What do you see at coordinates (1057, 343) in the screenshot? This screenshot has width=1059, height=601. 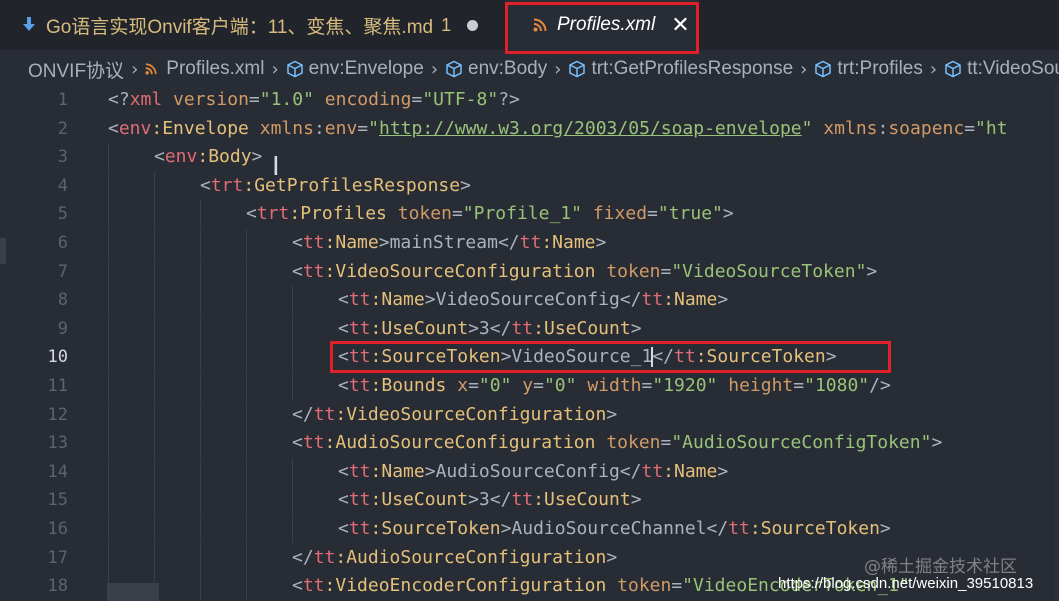 I see `vertical-scrollbar` at bounding box center [1057, 343].